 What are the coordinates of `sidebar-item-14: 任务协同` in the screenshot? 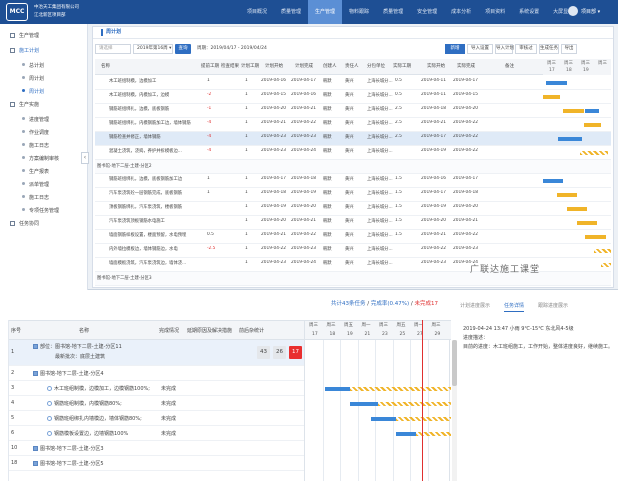 It's located at (44, 224).